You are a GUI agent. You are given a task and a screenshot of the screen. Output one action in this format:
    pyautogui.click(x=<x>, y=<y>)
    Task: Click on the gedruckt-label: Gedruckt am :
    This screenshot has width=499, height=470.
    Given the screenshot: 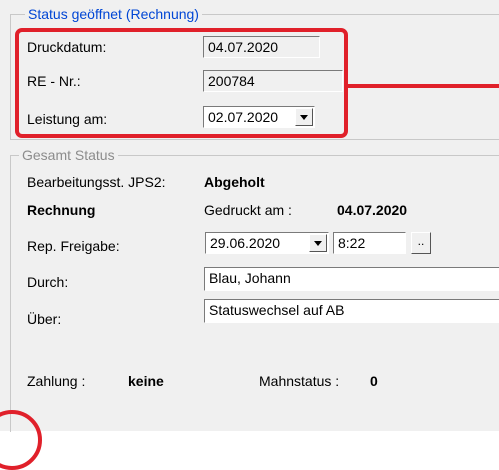 What is the action you would take?
    pyautogui.click(x=248, y=210)
    